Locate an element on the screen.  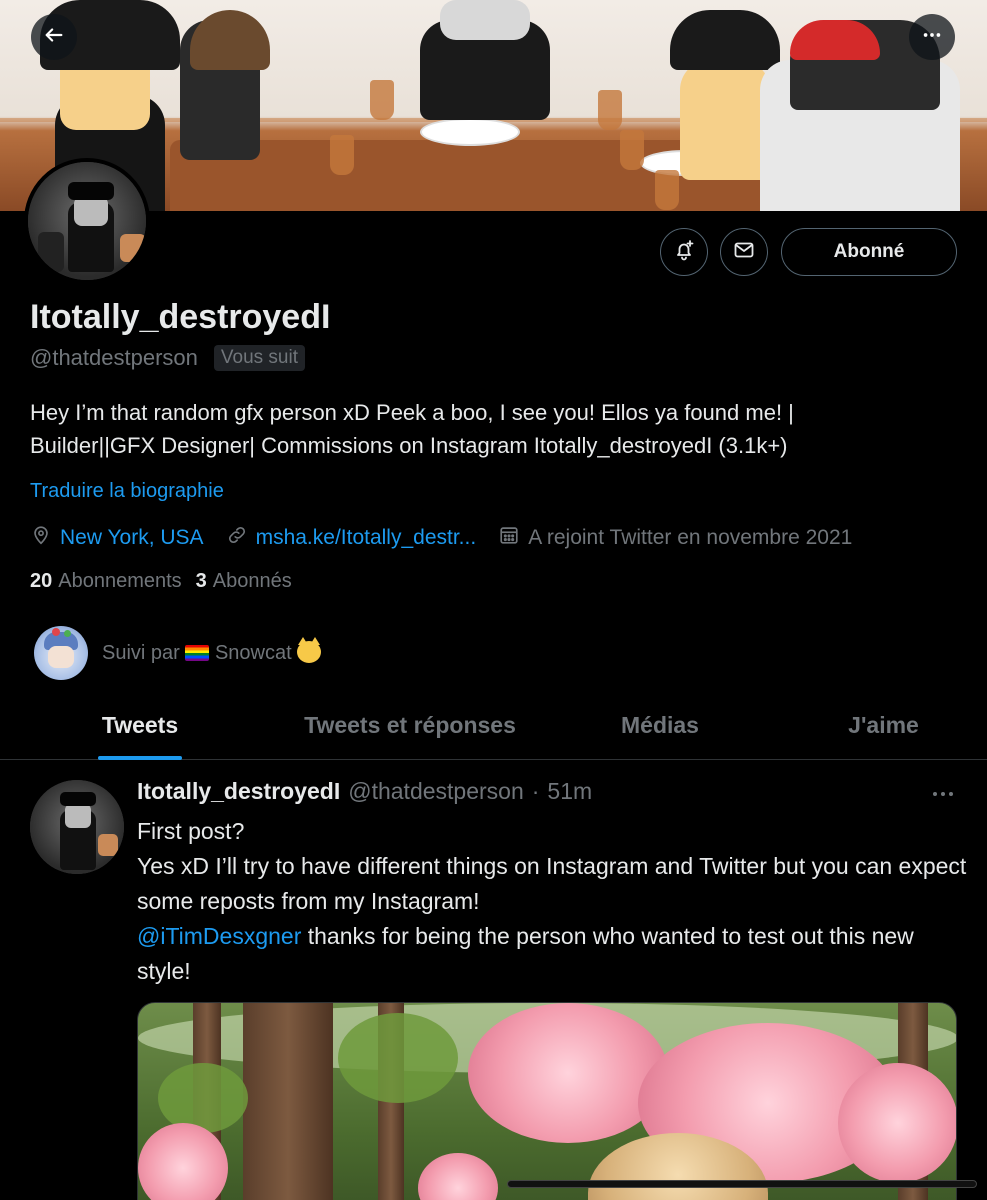
handle-row: @thatdestperson Vous suit is located at coordinates (167, 358).